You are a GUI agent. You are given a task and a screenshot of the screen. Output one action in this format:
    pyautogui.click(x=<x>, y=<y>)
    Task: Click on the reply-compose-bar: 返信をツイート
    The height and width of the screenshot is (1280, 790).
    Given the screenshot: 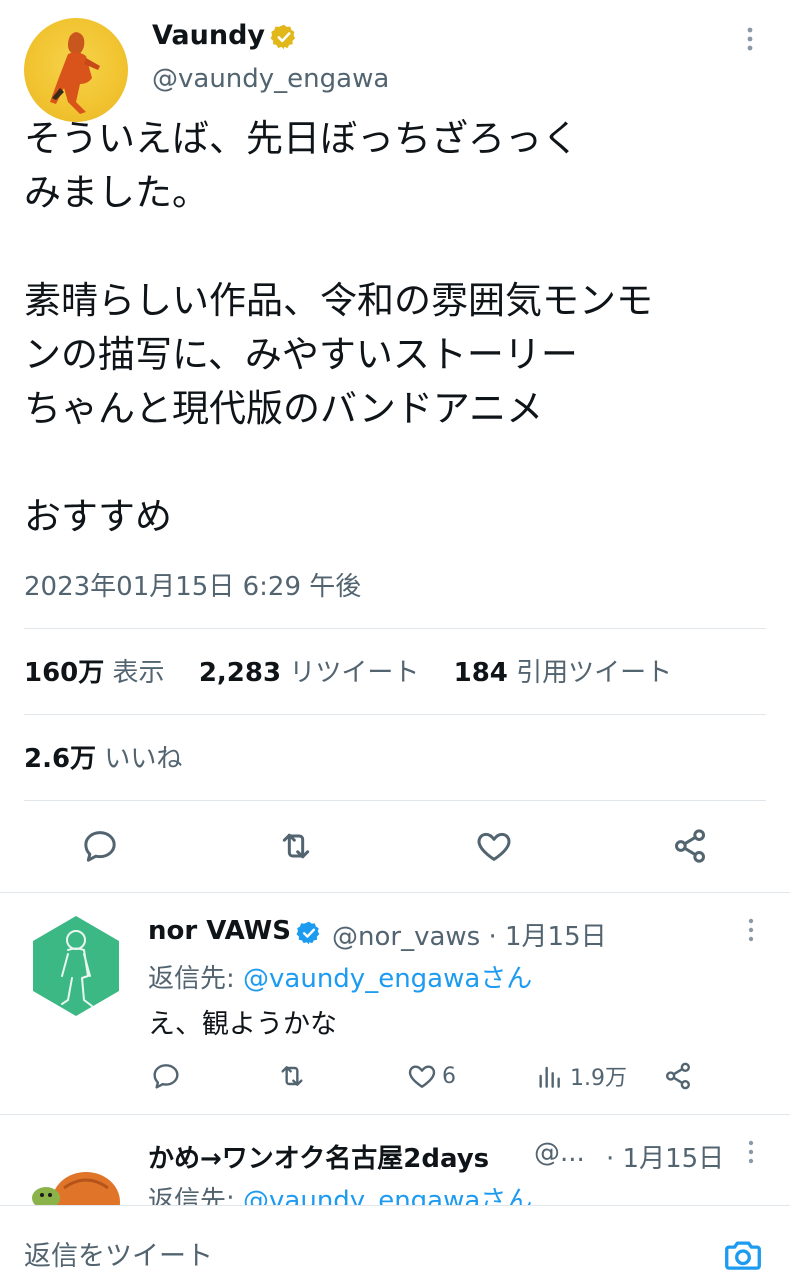 What is the action you would take?
    pyautogui.click(x=395, y=1242)
    